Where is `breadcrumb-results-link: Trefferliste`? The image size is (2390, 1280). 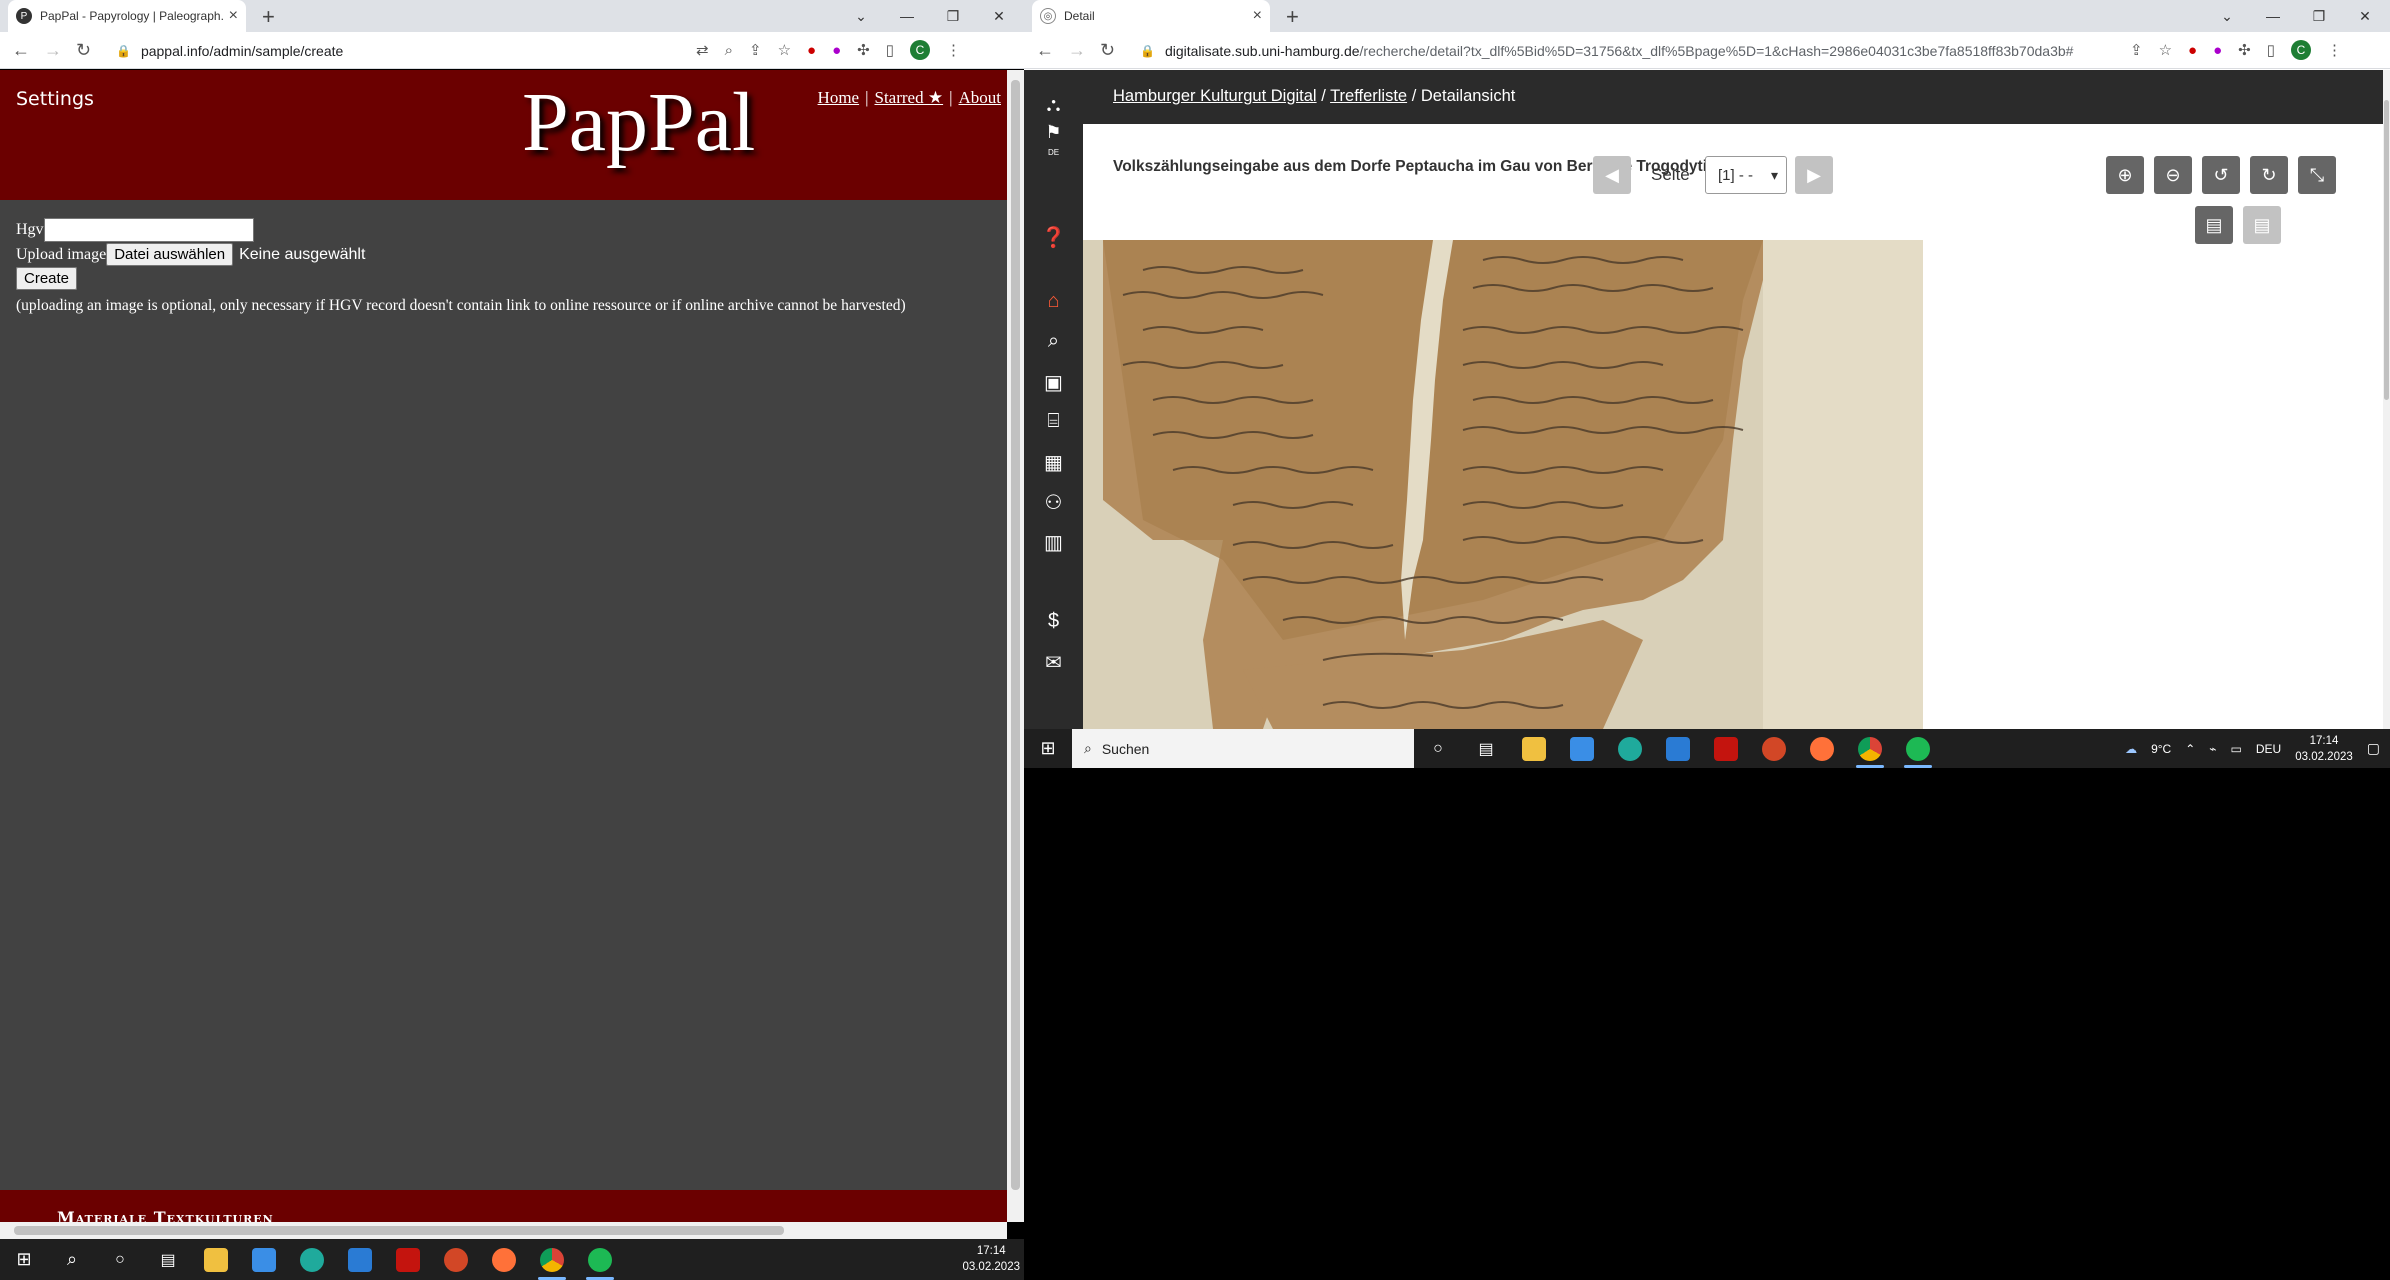 breadcrumb-results-link: Trefferliste is located at coordinates (1368, 96).